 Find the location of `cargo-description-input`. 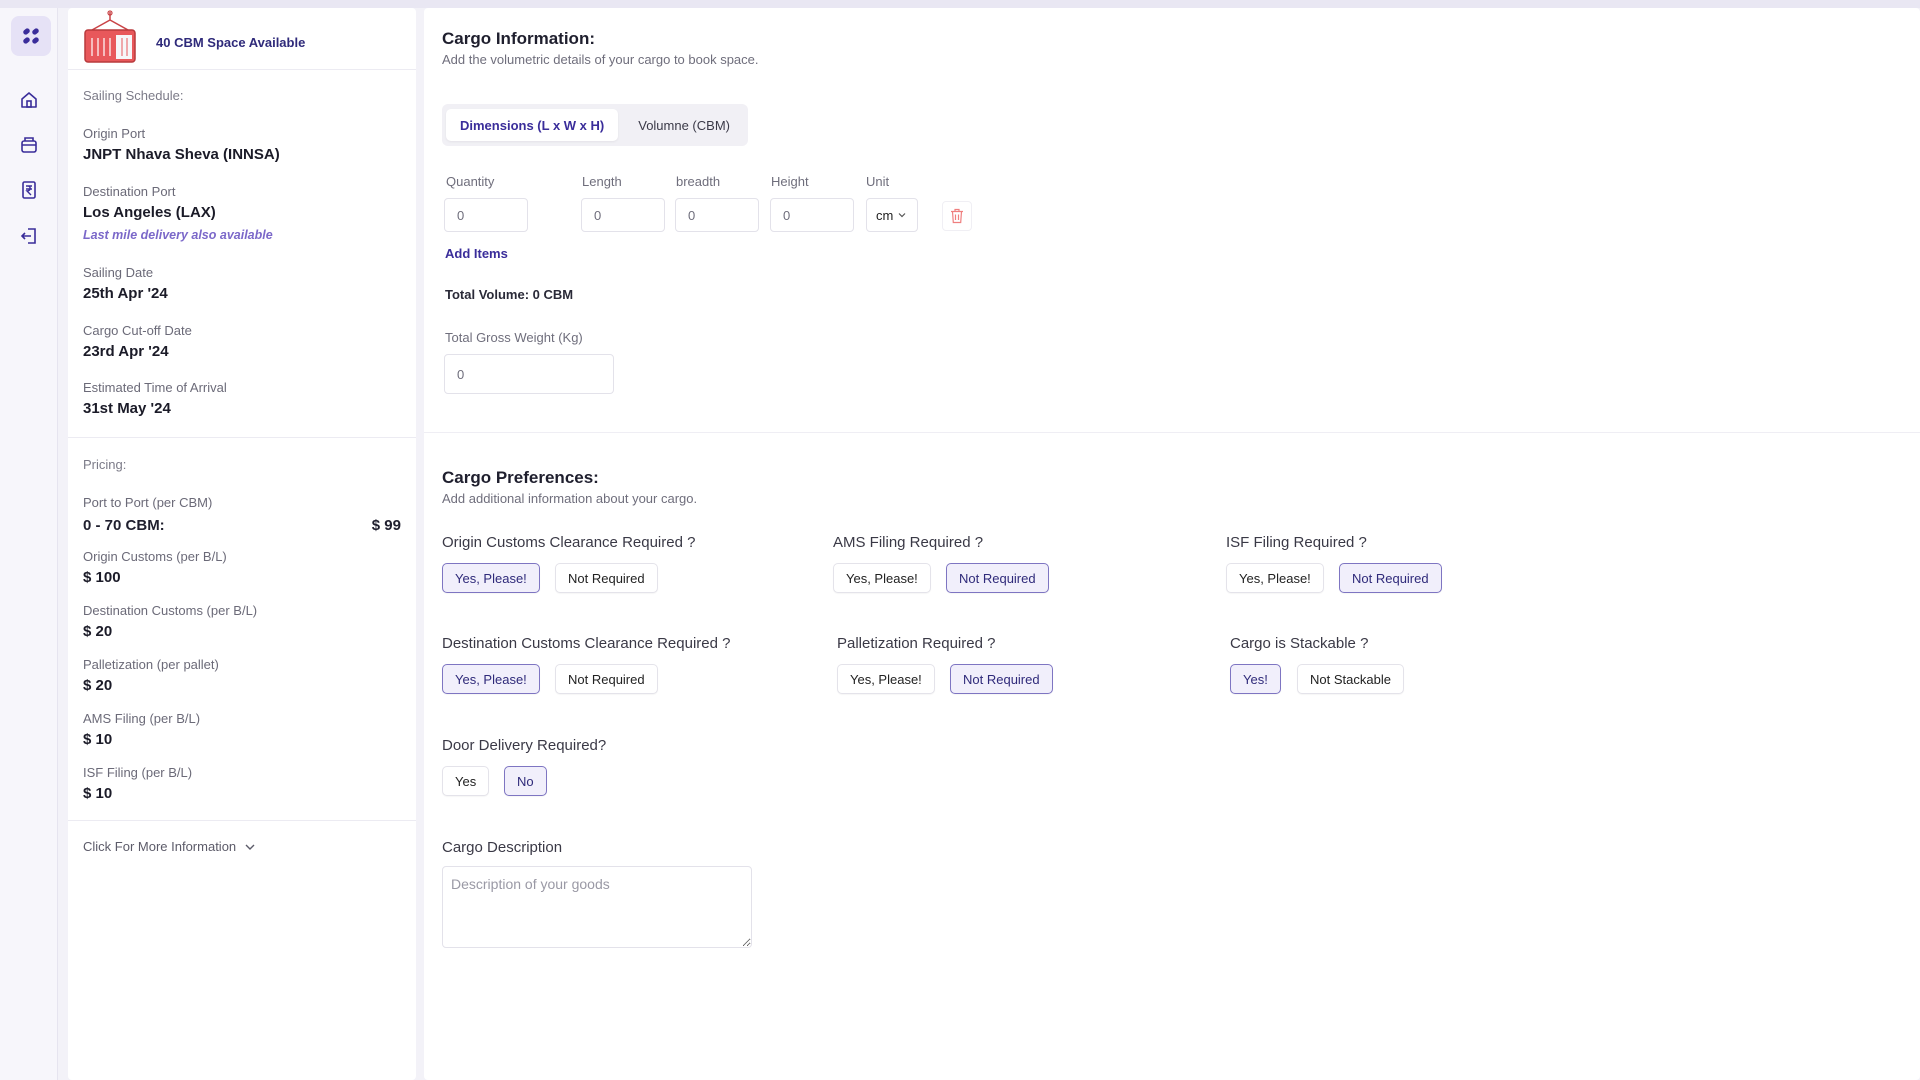

cargo-description-input is located at coordinates (597, 907).